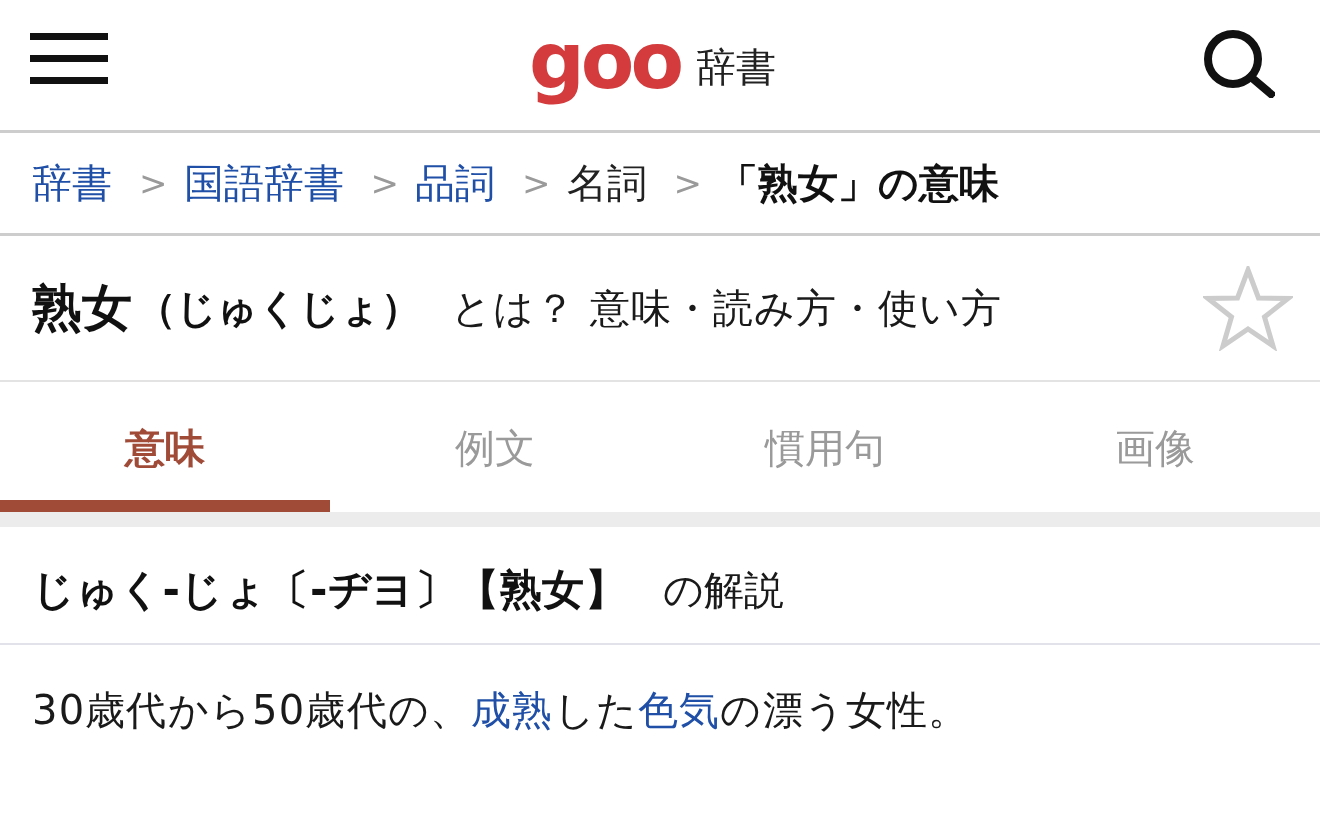 The image size is (1320, 815). Describe the element at coordinates (679, 710) in the screenshot. I see `definition-link: 色気` at that location.